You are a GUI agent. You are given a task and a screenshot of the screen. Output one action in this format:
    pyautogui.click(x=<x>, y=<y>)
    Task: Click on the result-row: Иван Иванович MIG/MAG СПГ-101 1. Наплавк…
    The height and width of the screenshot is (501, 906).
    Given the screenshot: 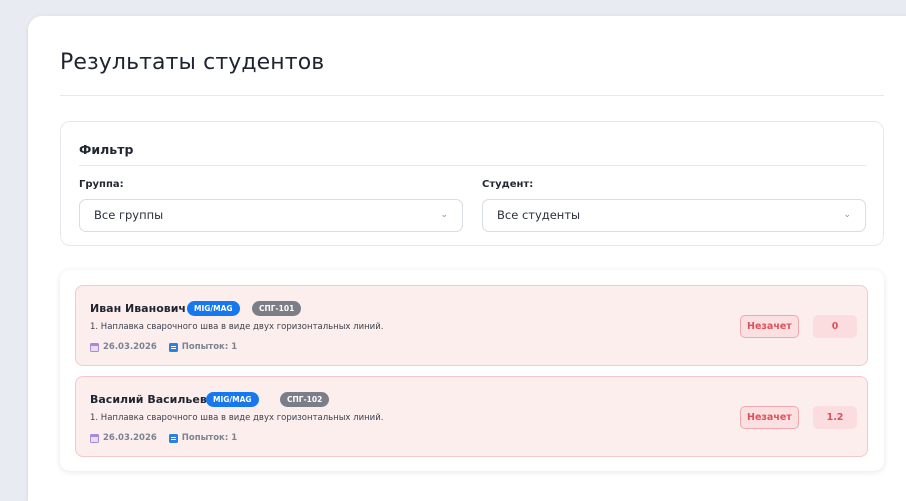 What is the action you would take?
    pyautogui.click(x=471, y=325)
    